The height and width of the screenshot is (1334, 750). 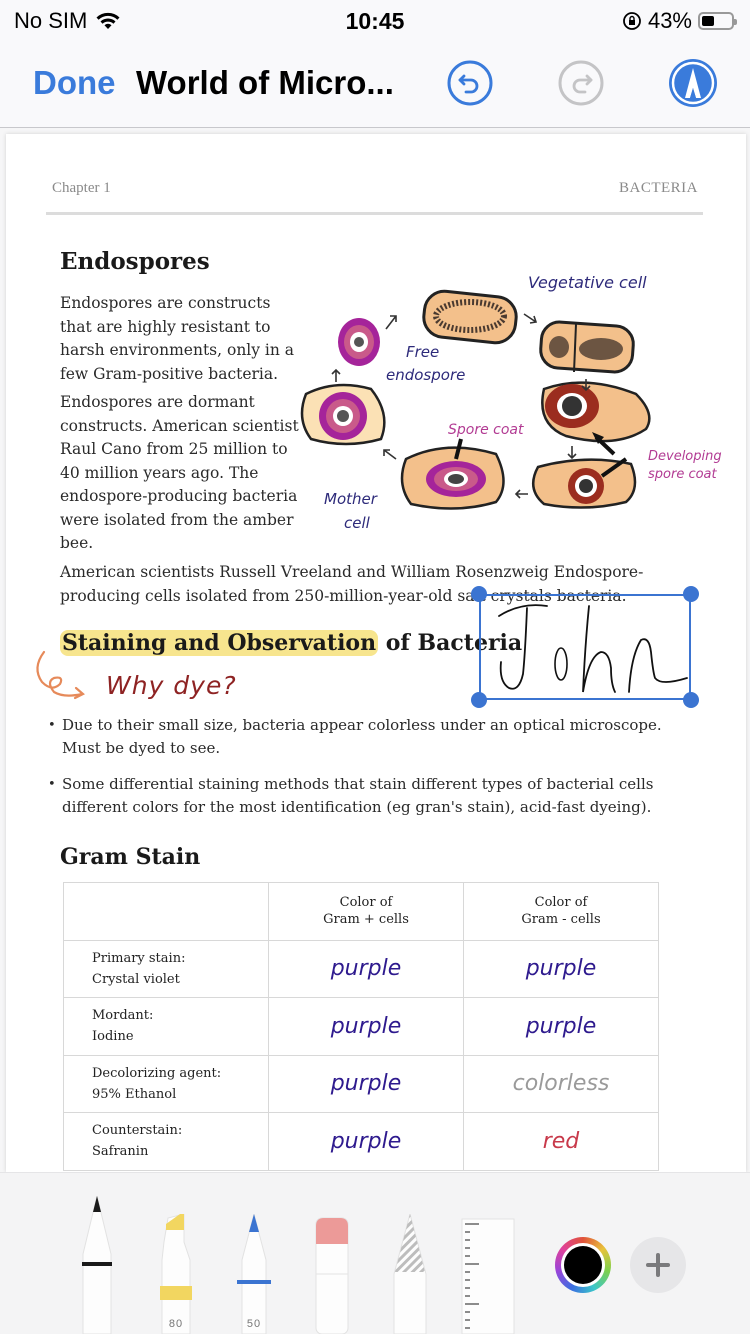 What do you see at coordinates (166, 1083) in the screenshot?
I see `row-label: Decolorizing agent: 95% Ethanol` at bounding box center [166, 1083].